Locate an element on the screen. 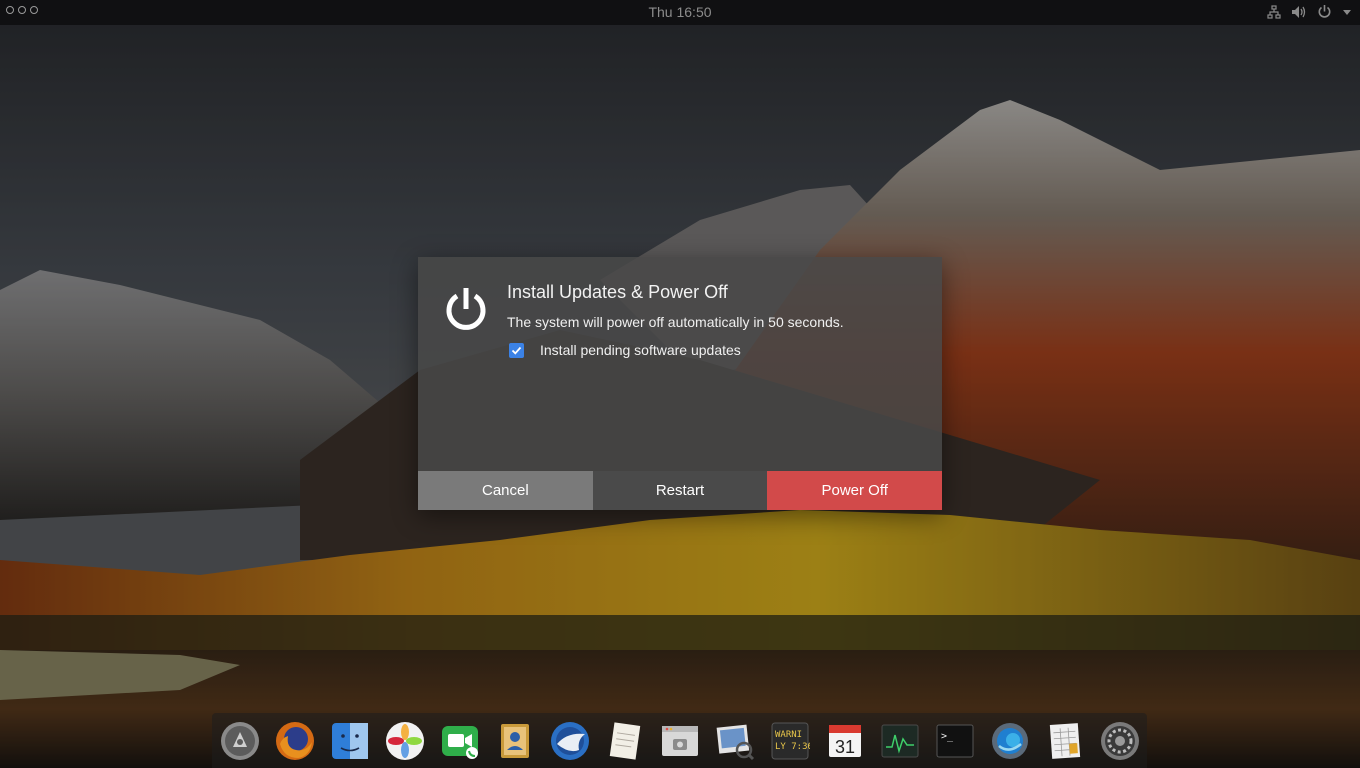  install-updates-checkbox is located at coordinates (516, 350).